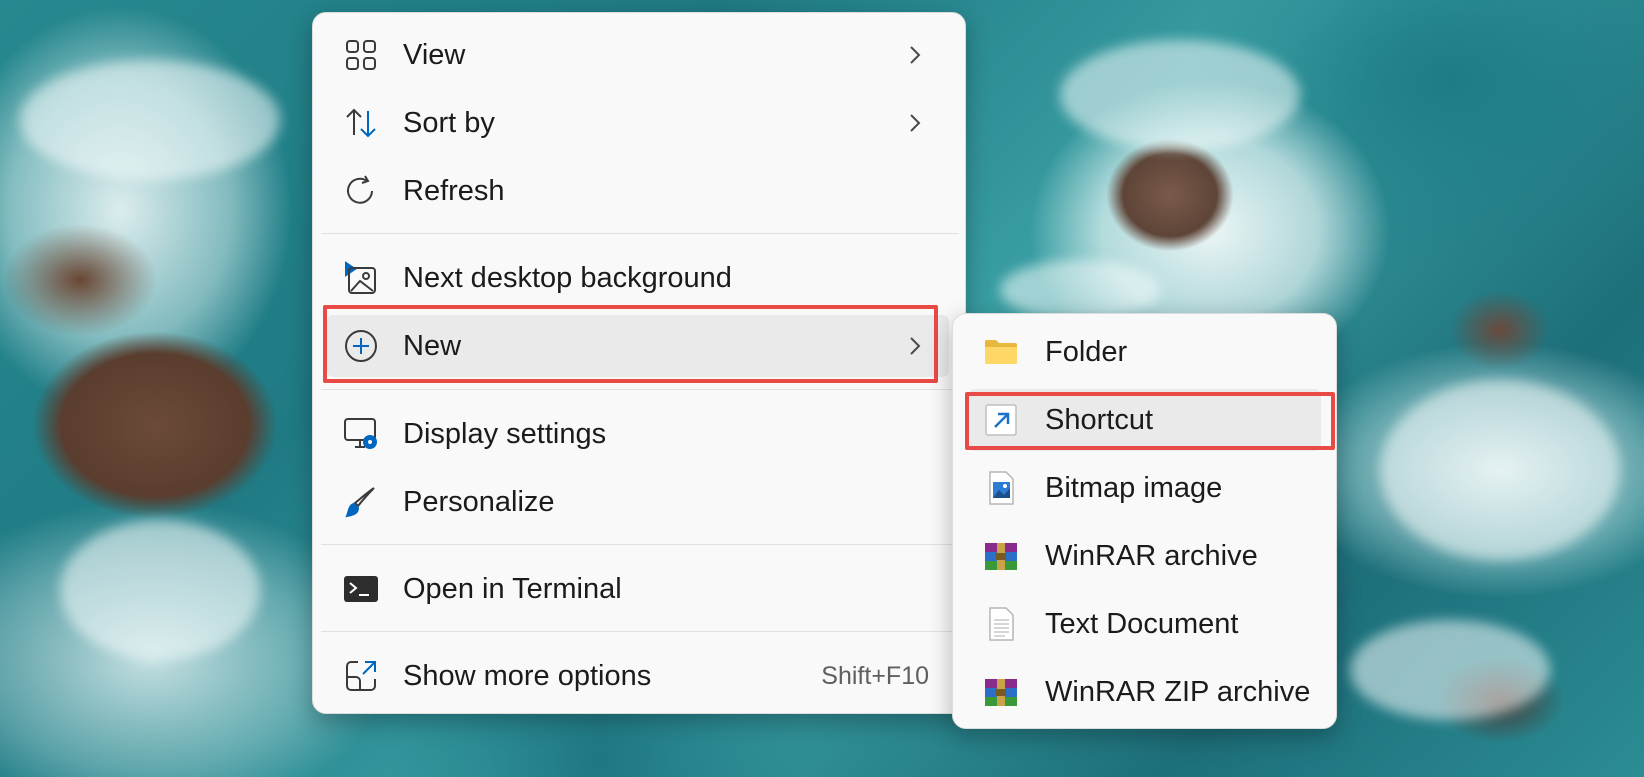  What do you see at coordinates (1001, 352) in the screenshot?
I see `folder-icon` at bounding box center [1001, 352].